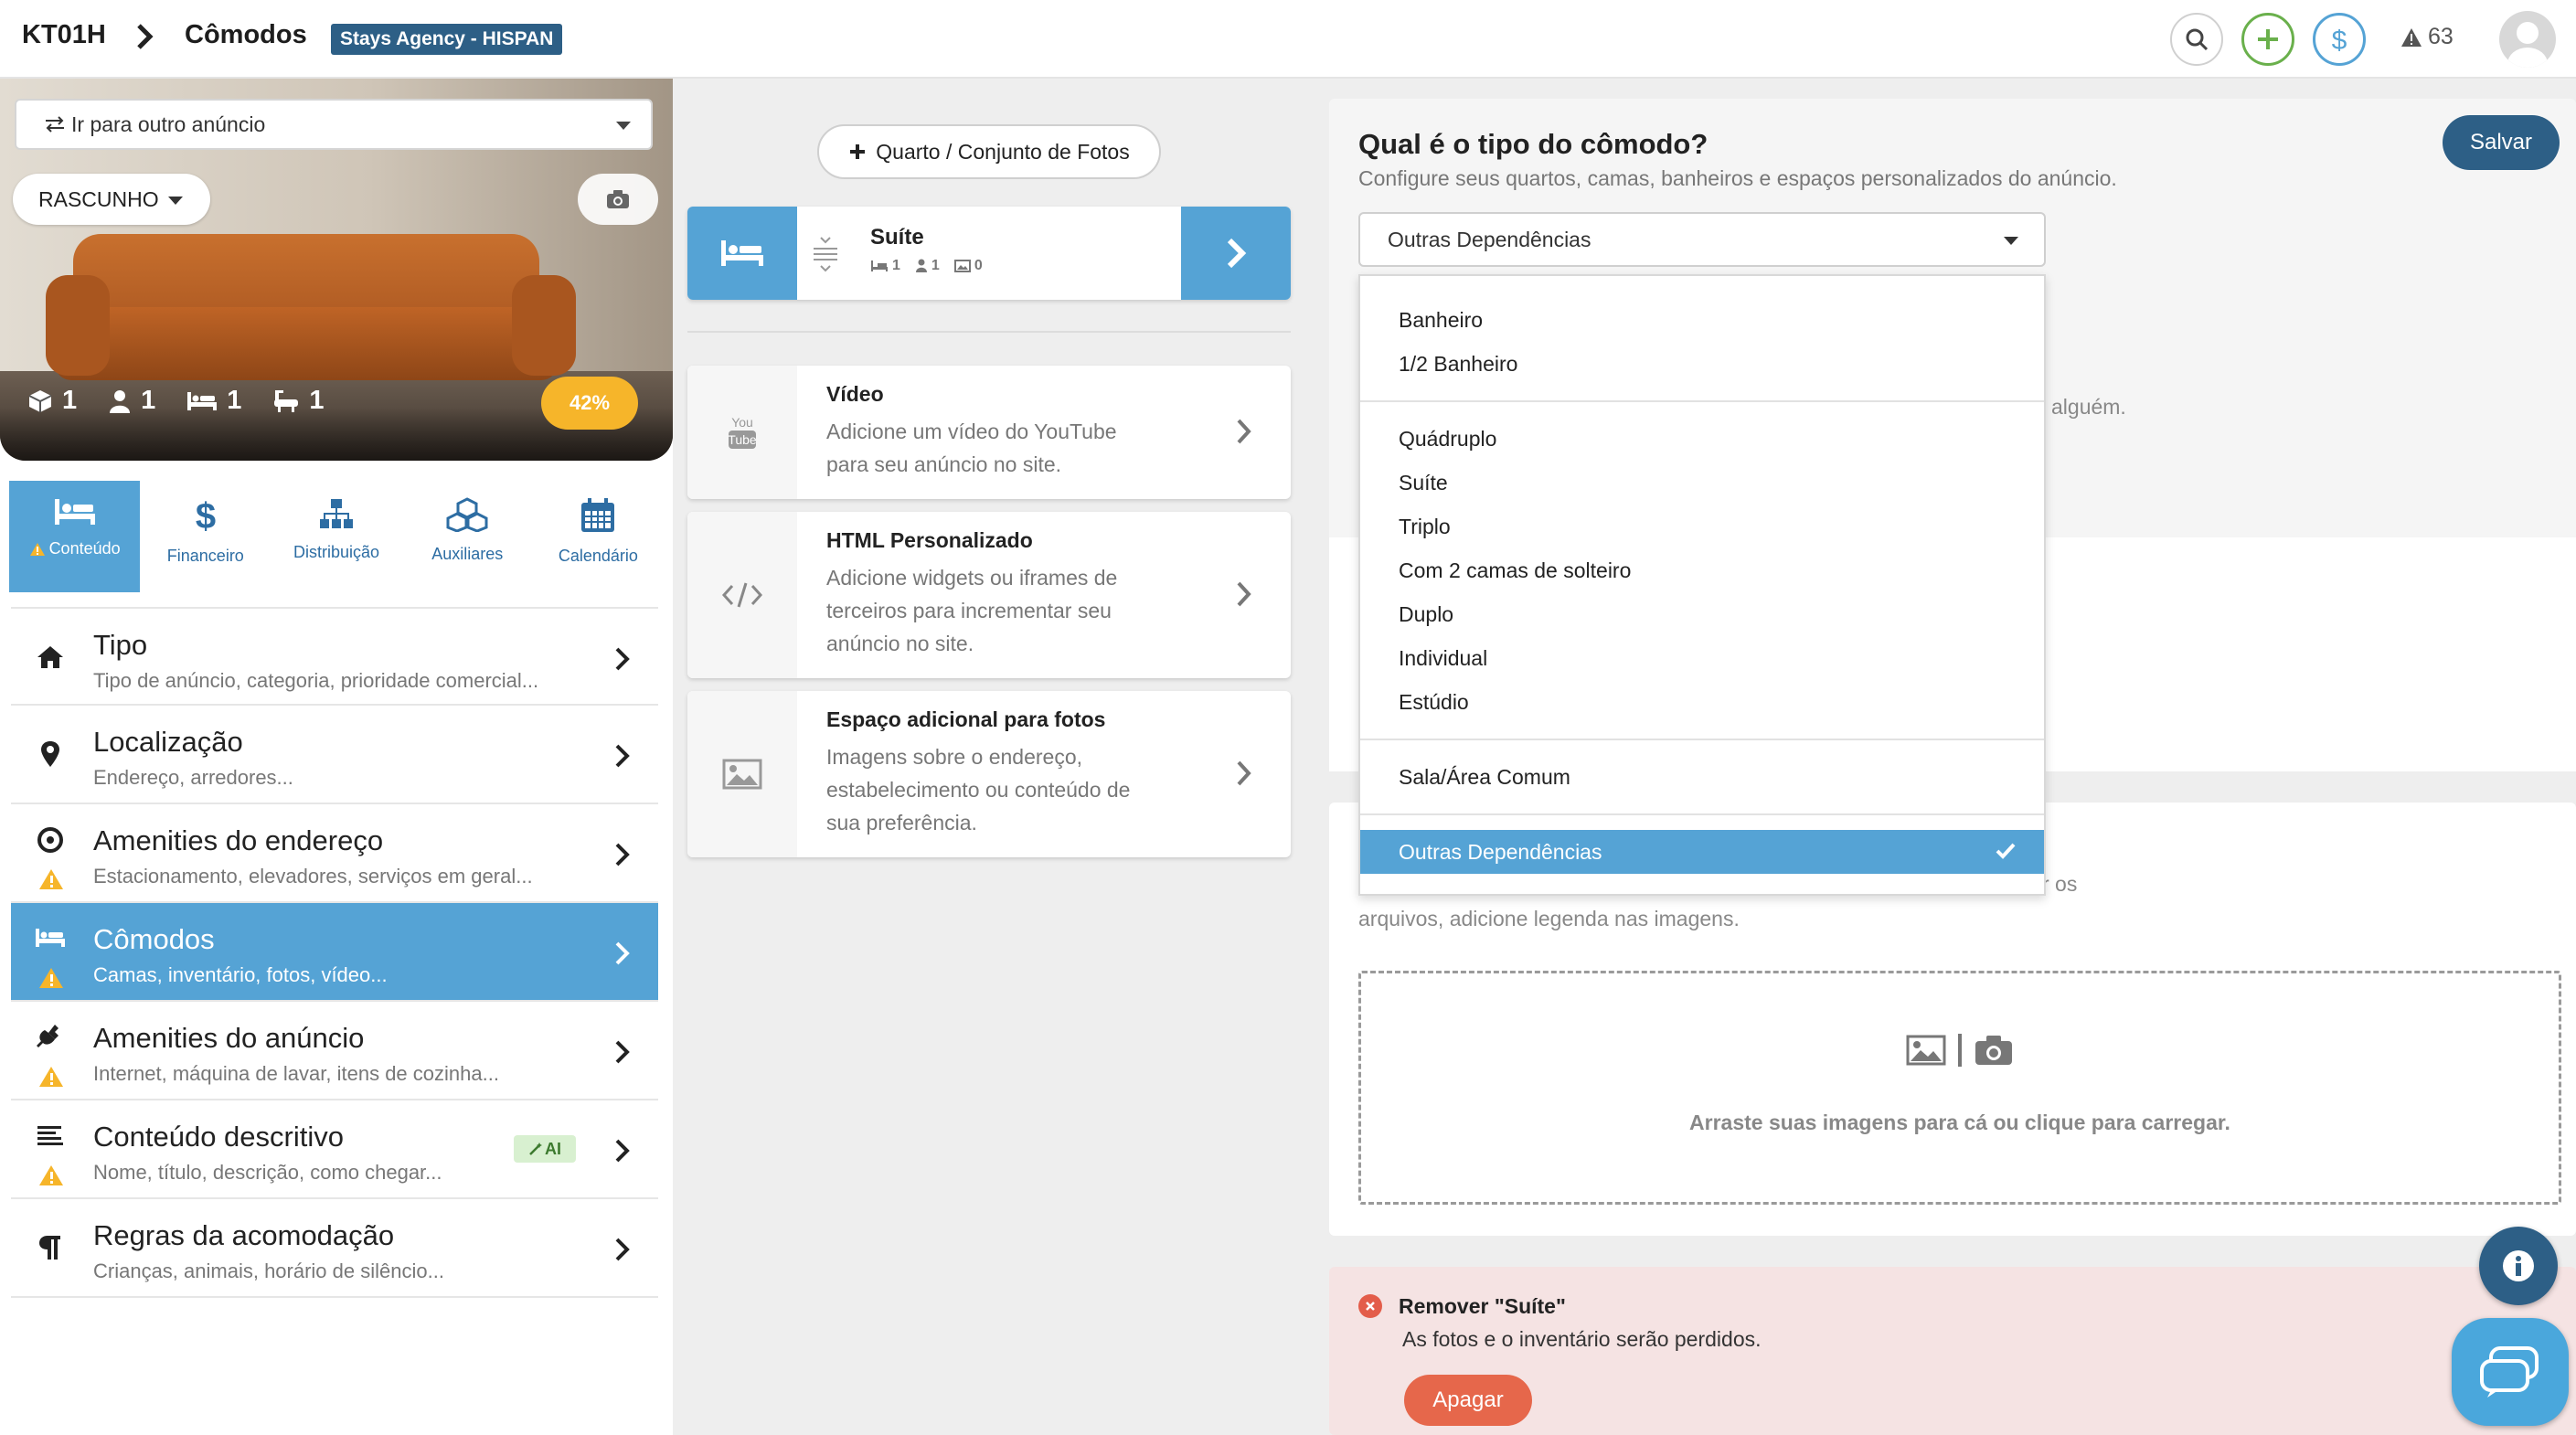  What do you see at coordinates (336, 552) in the screenshot?
I see `tab-label: Distribuição` at bounding box center [336, 552].